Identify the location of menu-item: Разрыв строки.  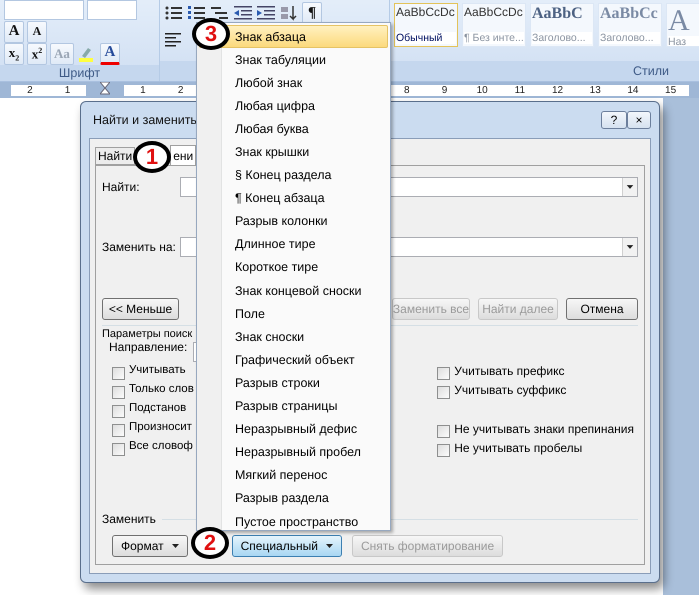
(293, 382).